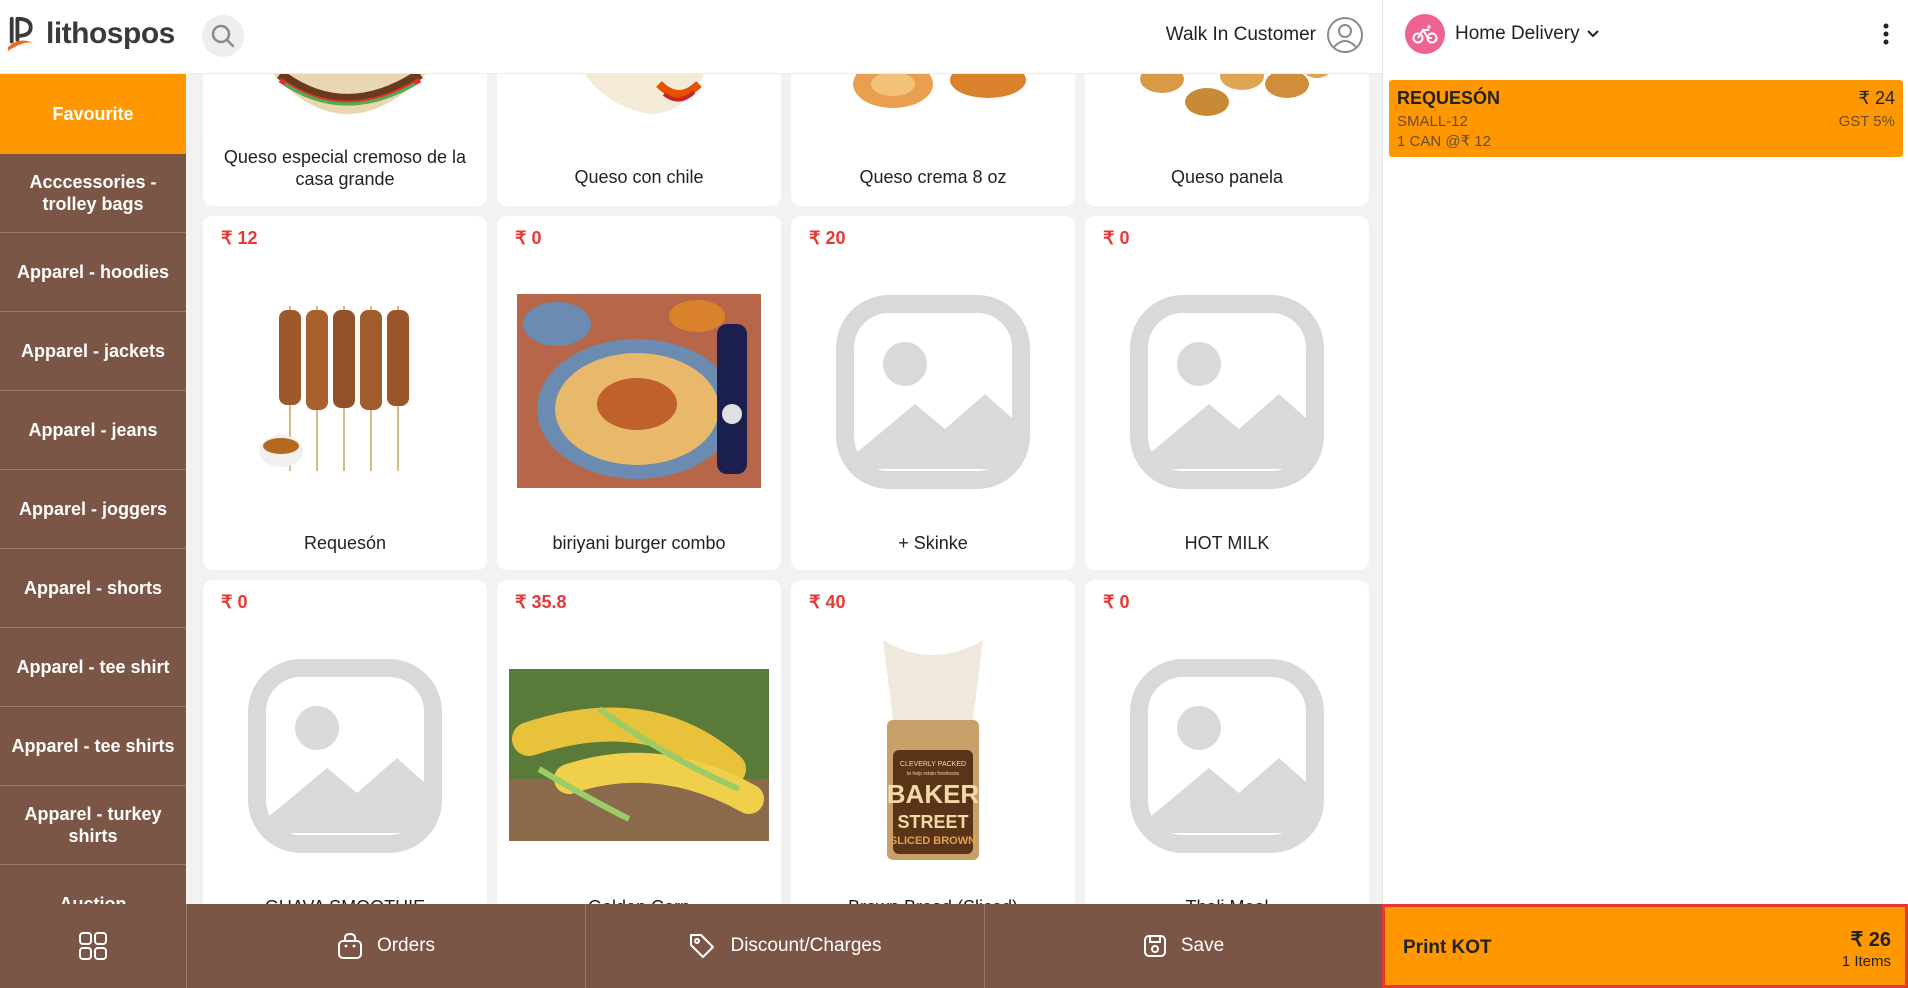 The image size is (1908, 988). I want to click on wrap-photo, so click(639, 97).